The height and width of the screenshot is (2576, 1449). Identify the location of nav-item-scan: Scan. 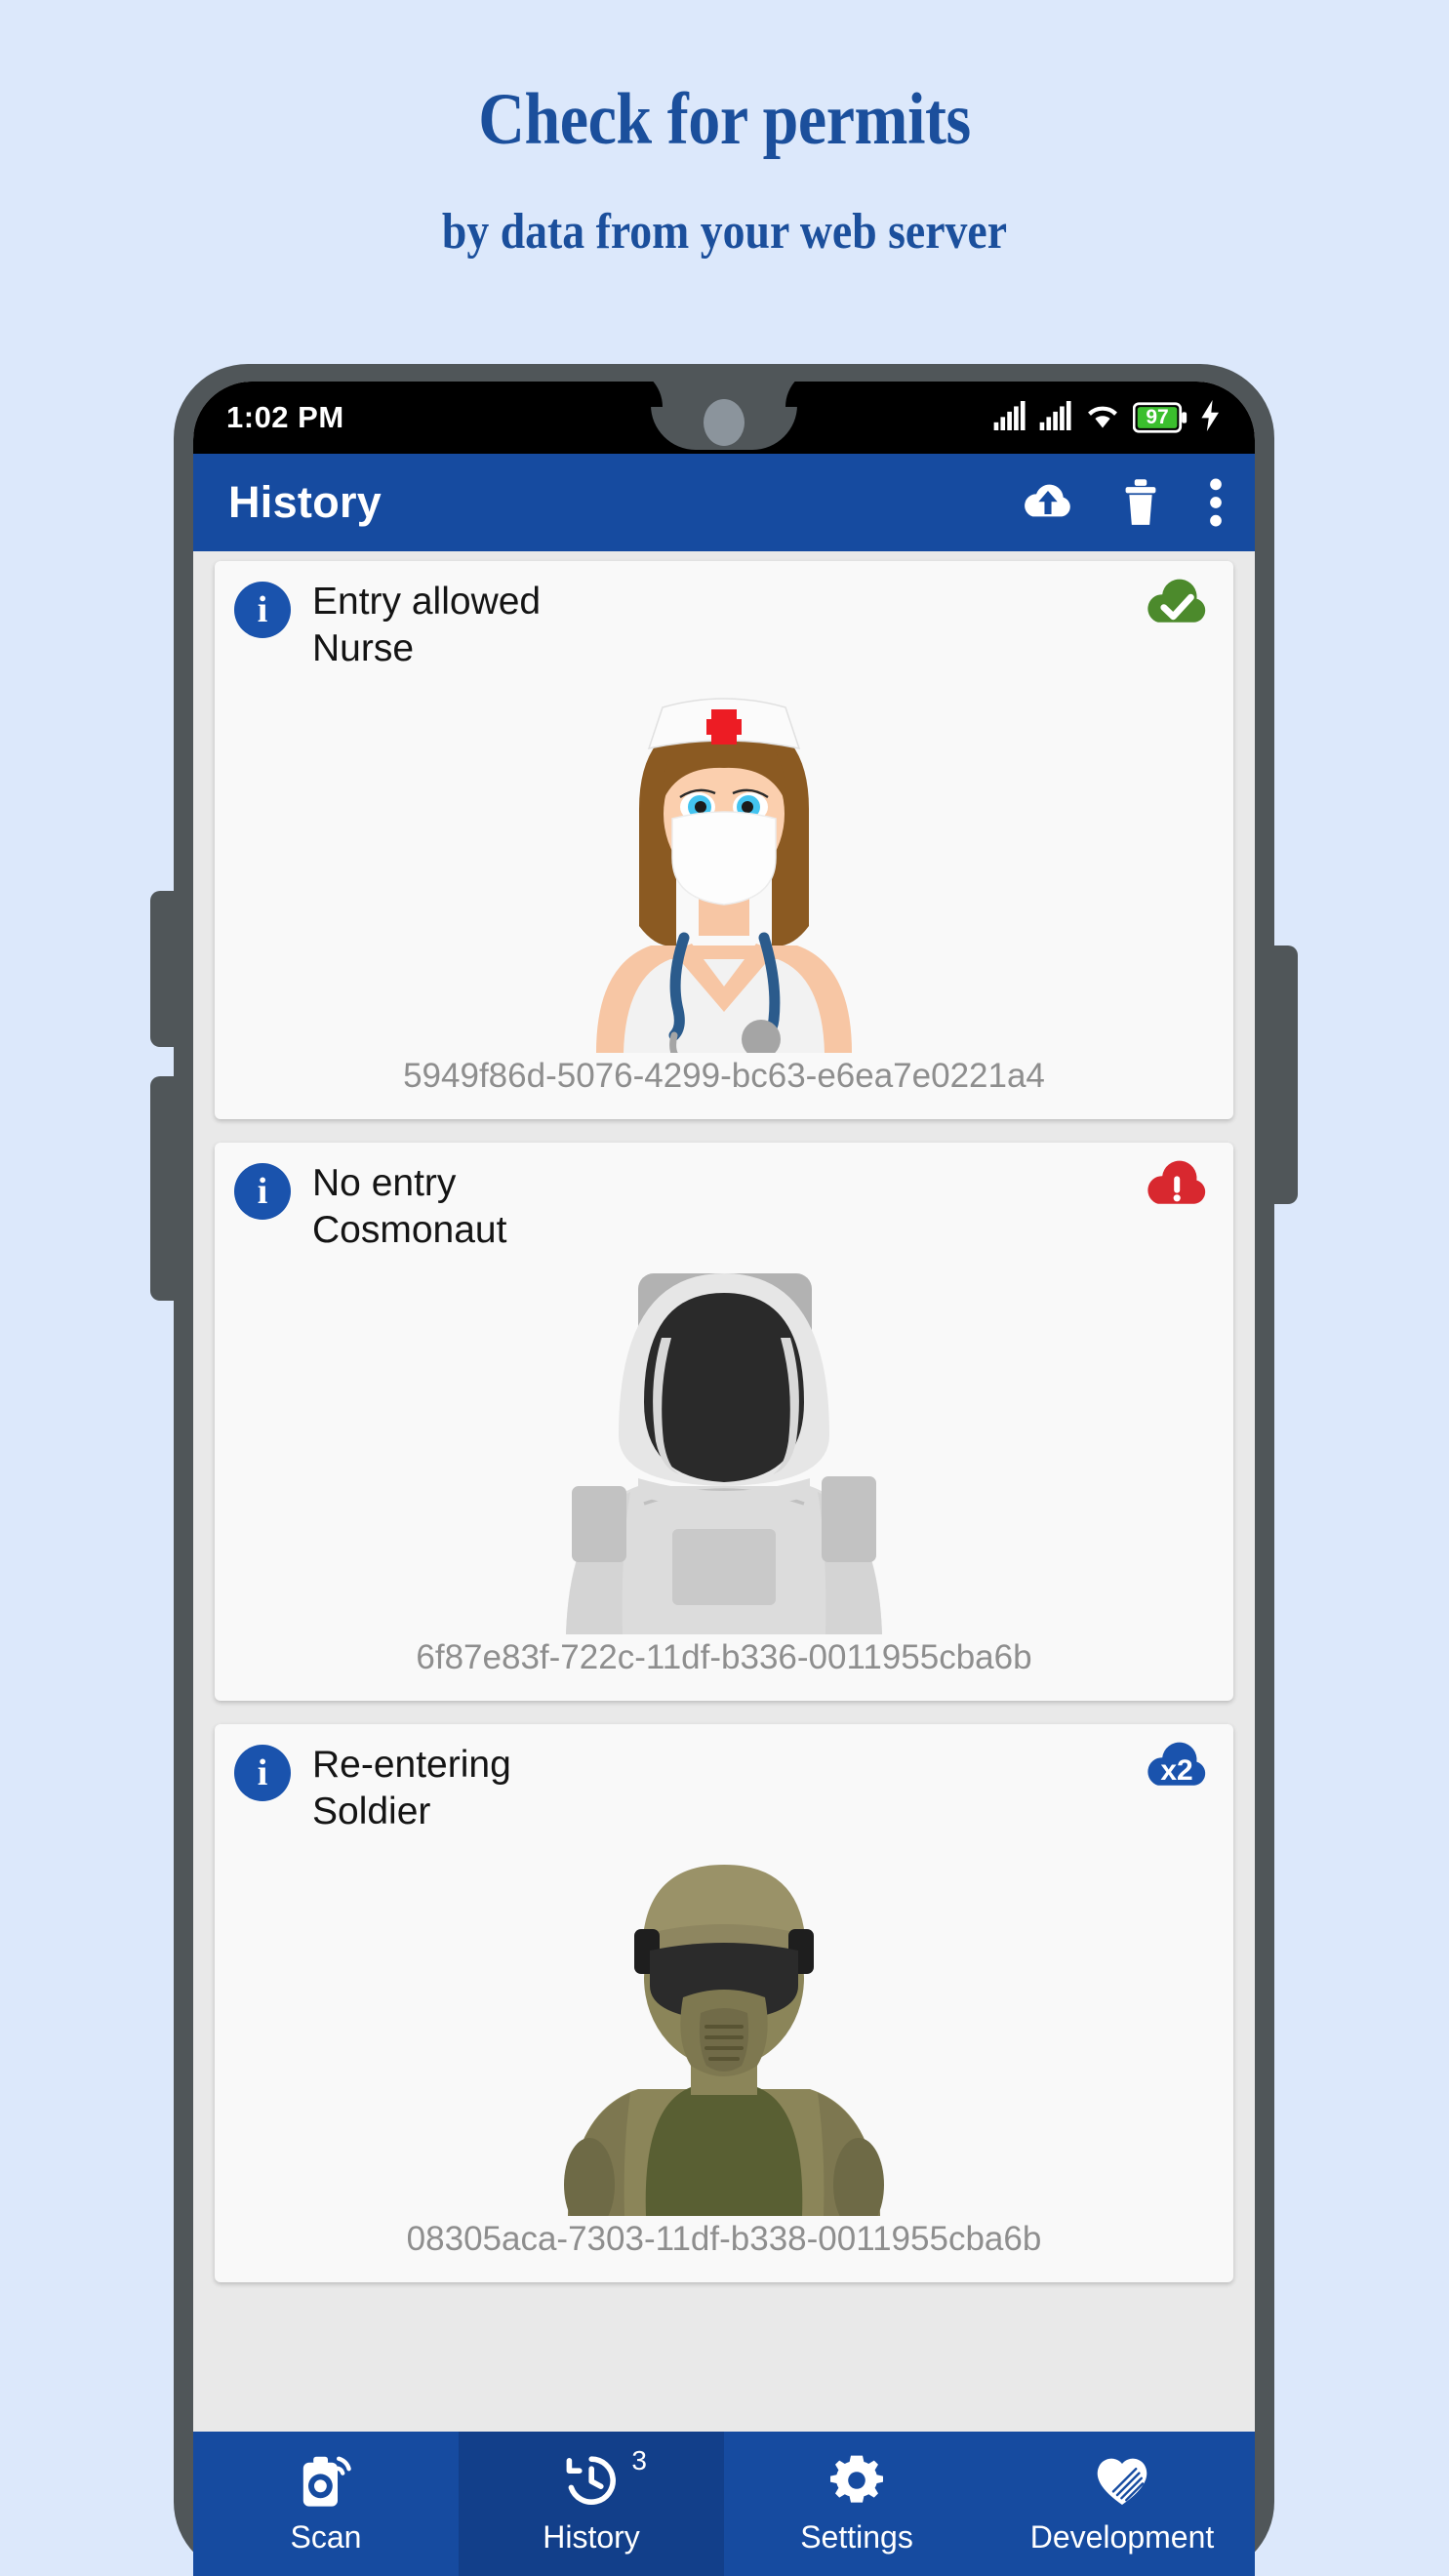
(326, 2504).